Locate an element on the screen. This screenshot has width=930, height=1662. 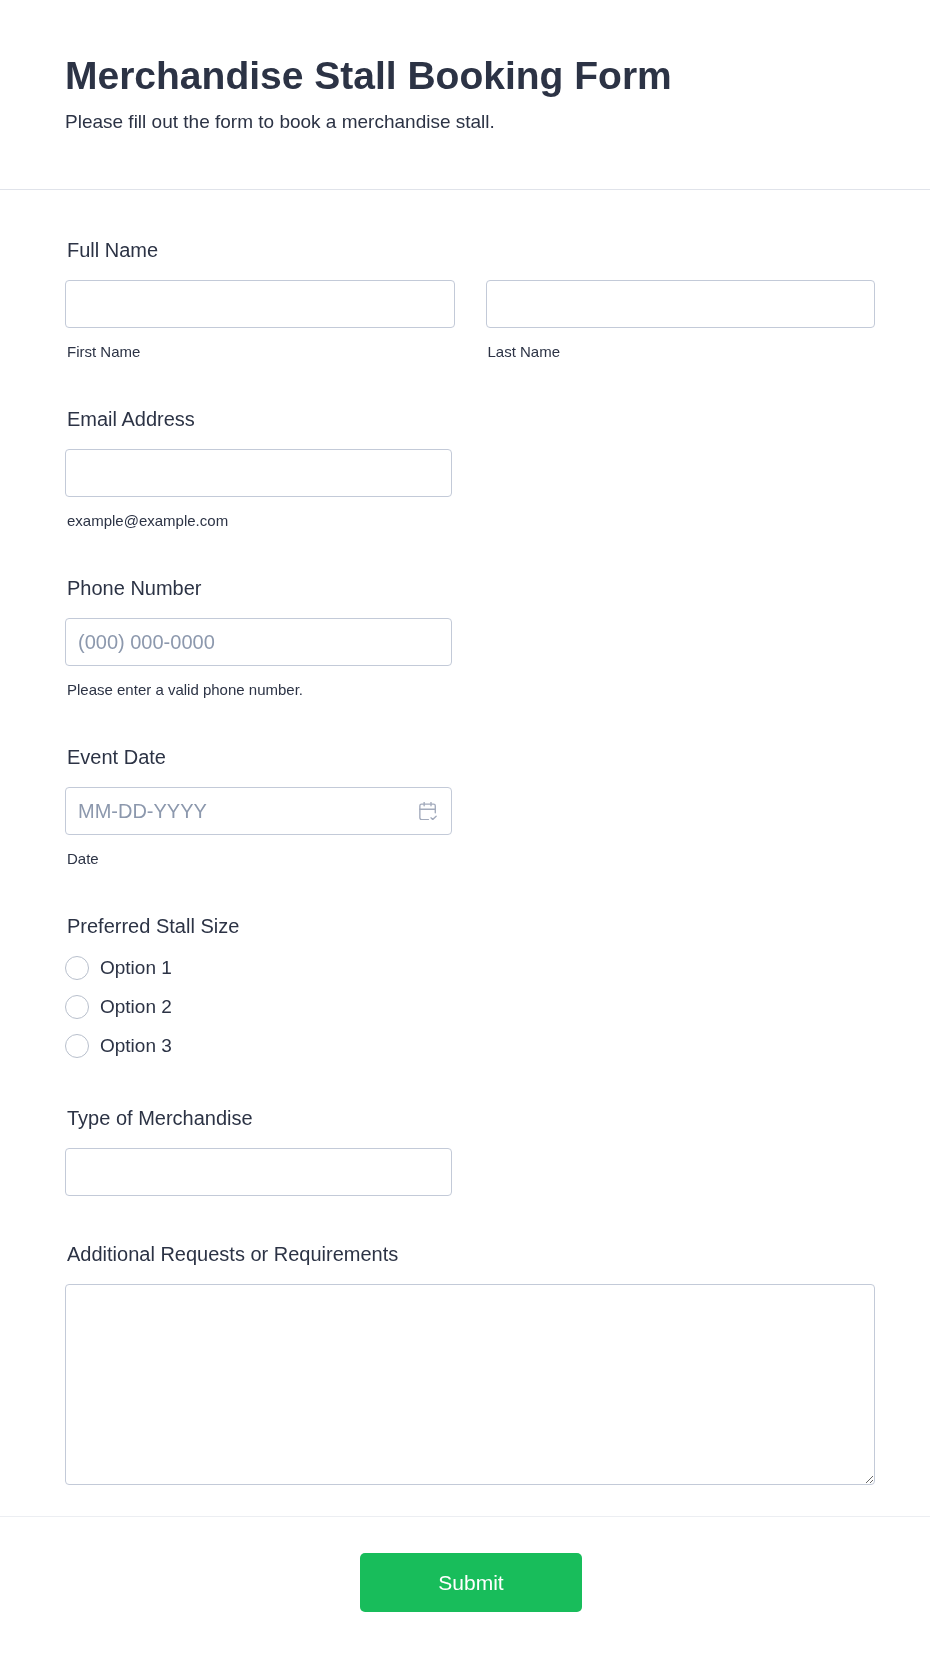
field-label: Type of Merchandise is located at coordinates (160, 1118).